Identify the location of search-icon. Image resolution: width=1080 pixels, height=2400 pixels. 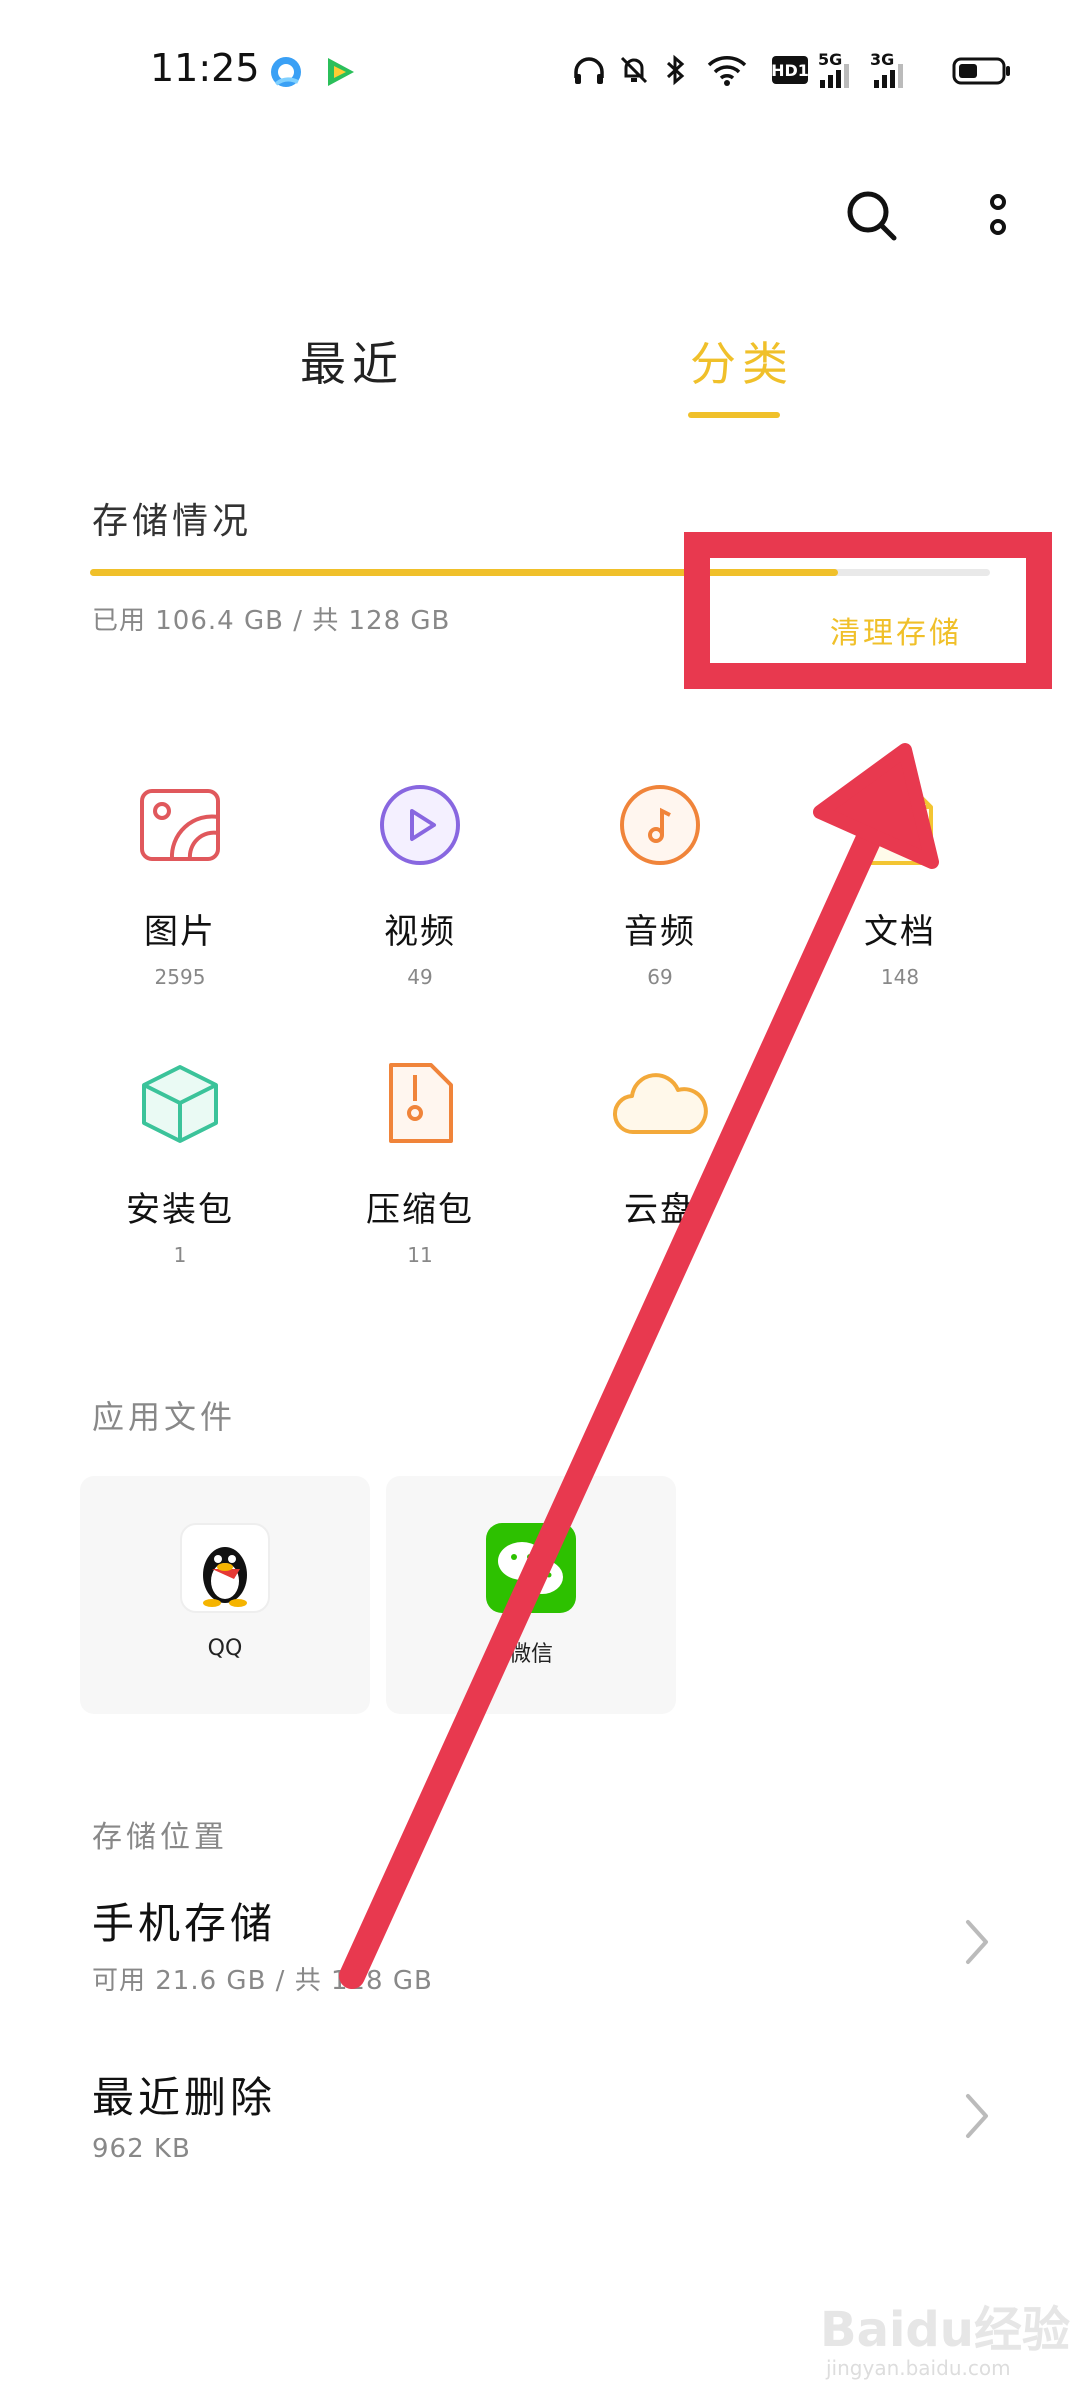
(872, 218).